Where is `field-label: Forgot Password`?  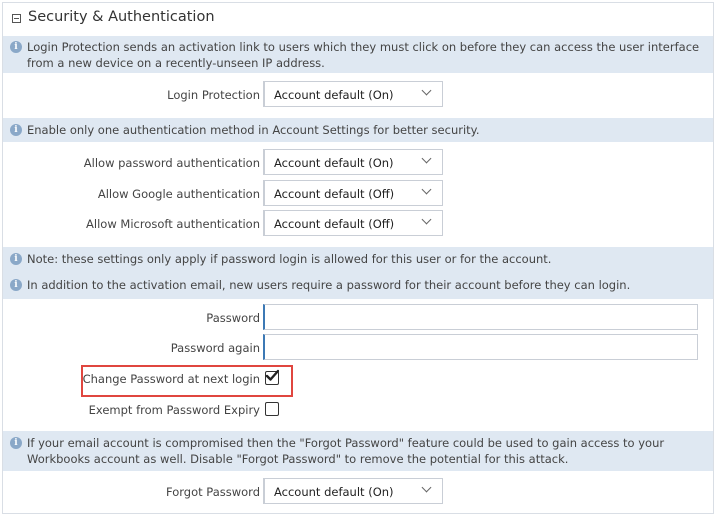
field-label: Forgot Password is located at coordinates (213, 492).